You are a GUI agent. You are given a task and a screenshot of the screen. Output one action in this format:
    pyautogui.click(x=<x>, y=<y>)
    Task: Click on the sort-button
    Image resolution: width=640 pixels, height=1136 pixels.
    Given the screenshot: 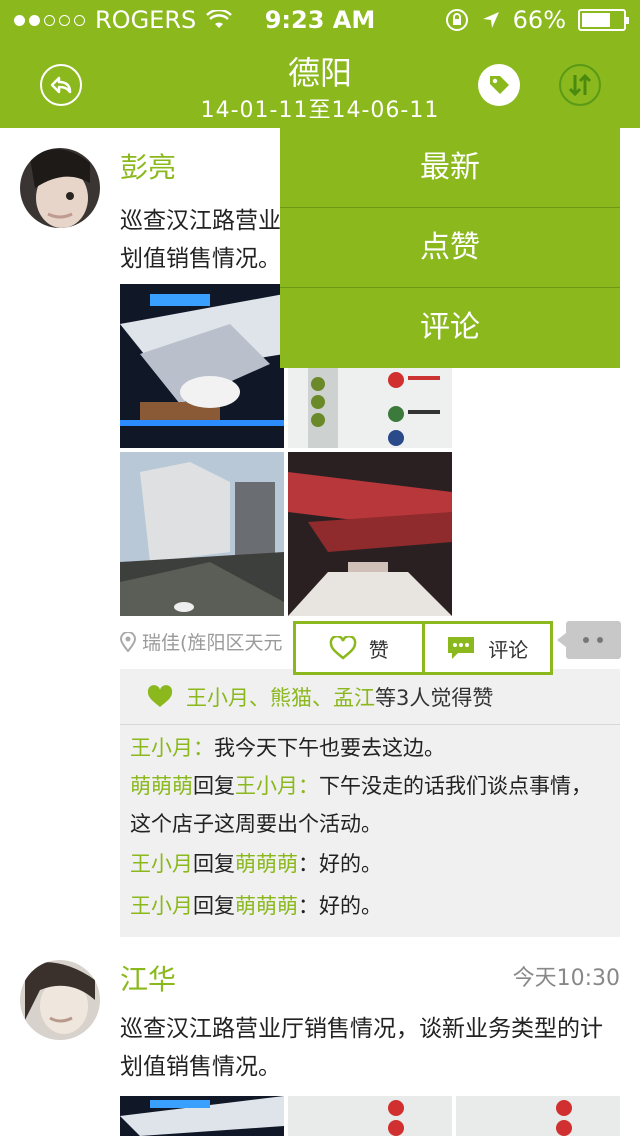 What is the action you would take?
    pyautogui.click(x=580, y=85)
    